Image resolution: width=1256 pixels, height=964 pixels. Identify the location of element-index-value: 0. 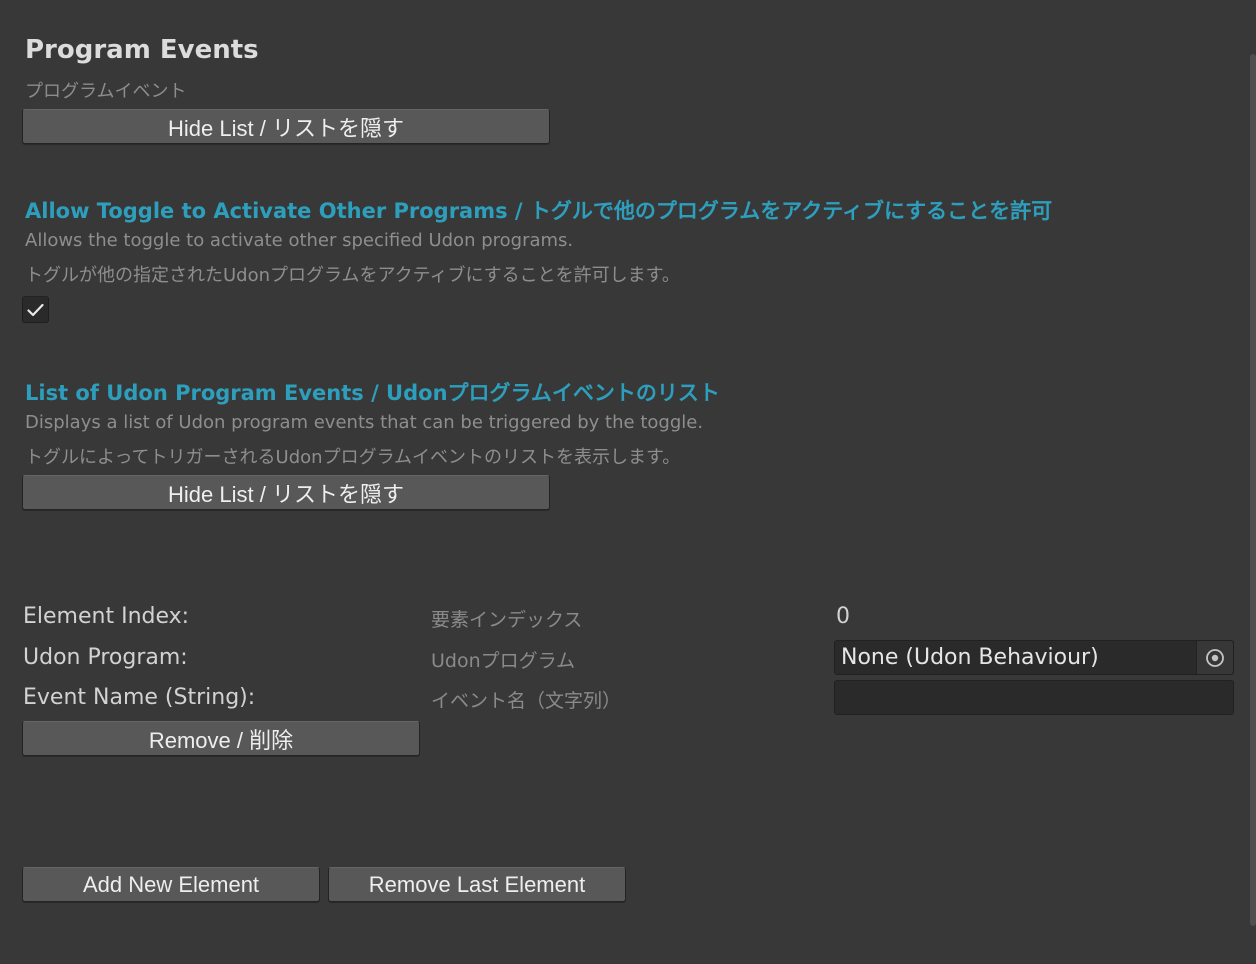
(843, 616).